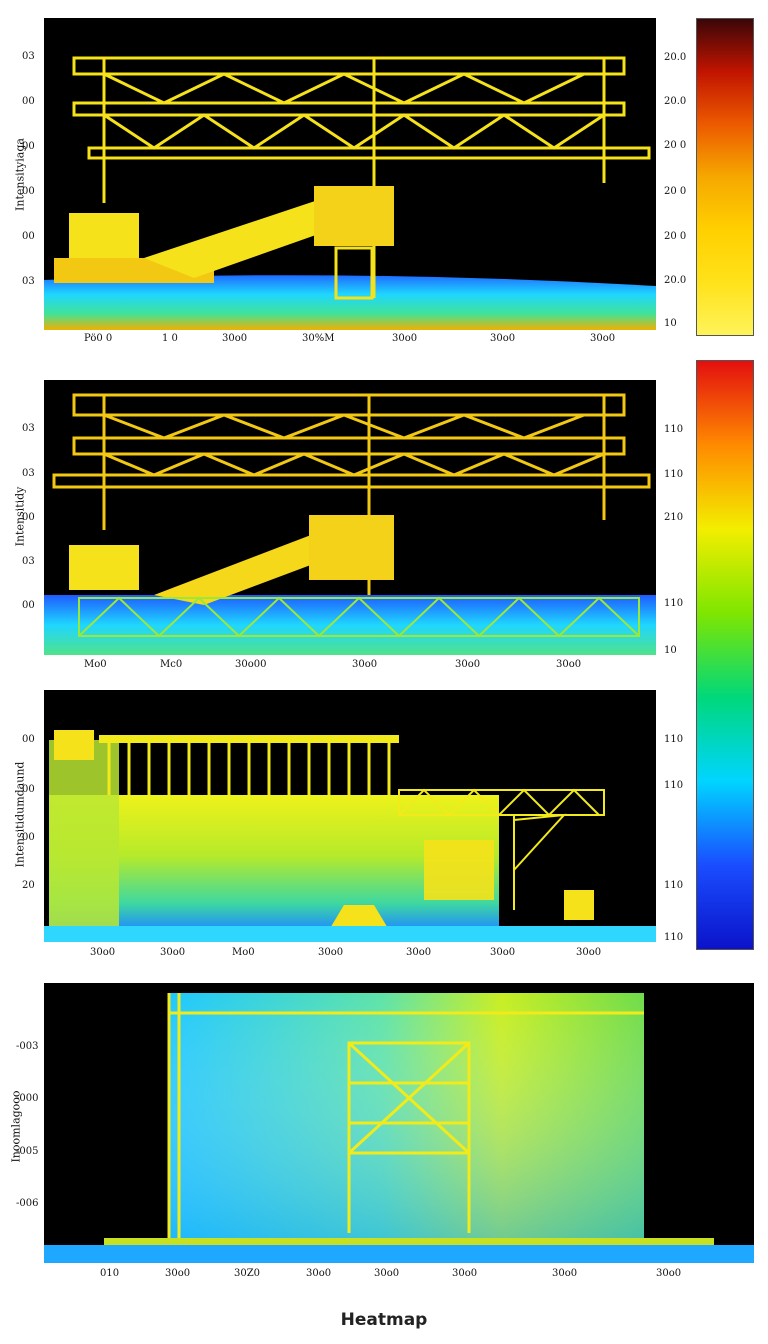 This screenshot has width=768, height=1344. Describe the element at coordinates (247, 1273) in the screenshot. I see `x-tick: 30Z0` at that location.